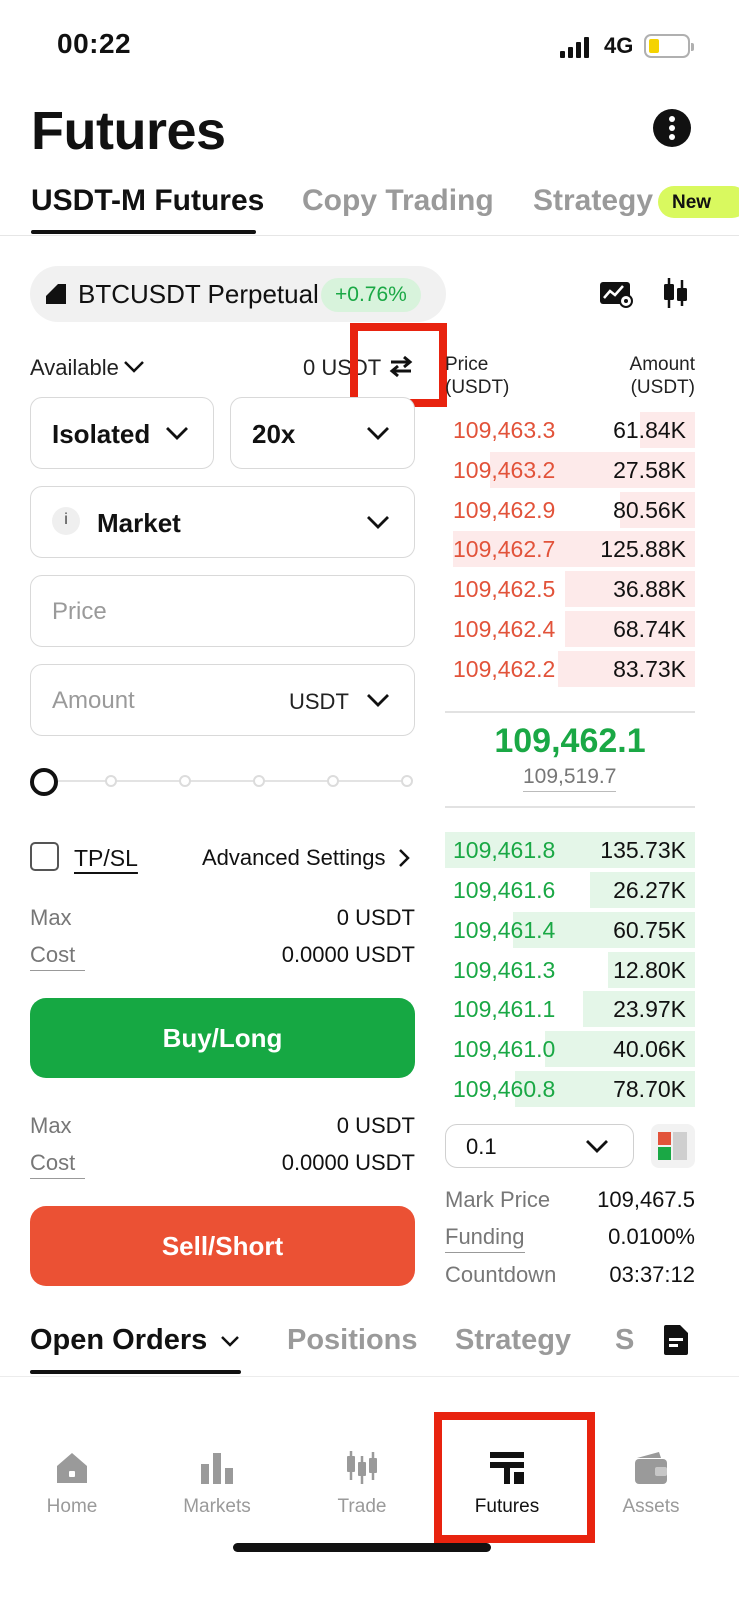  Describe the element at coordinates (398, 365) in the screenshot. I see `highlight-transfer-box` at that location.